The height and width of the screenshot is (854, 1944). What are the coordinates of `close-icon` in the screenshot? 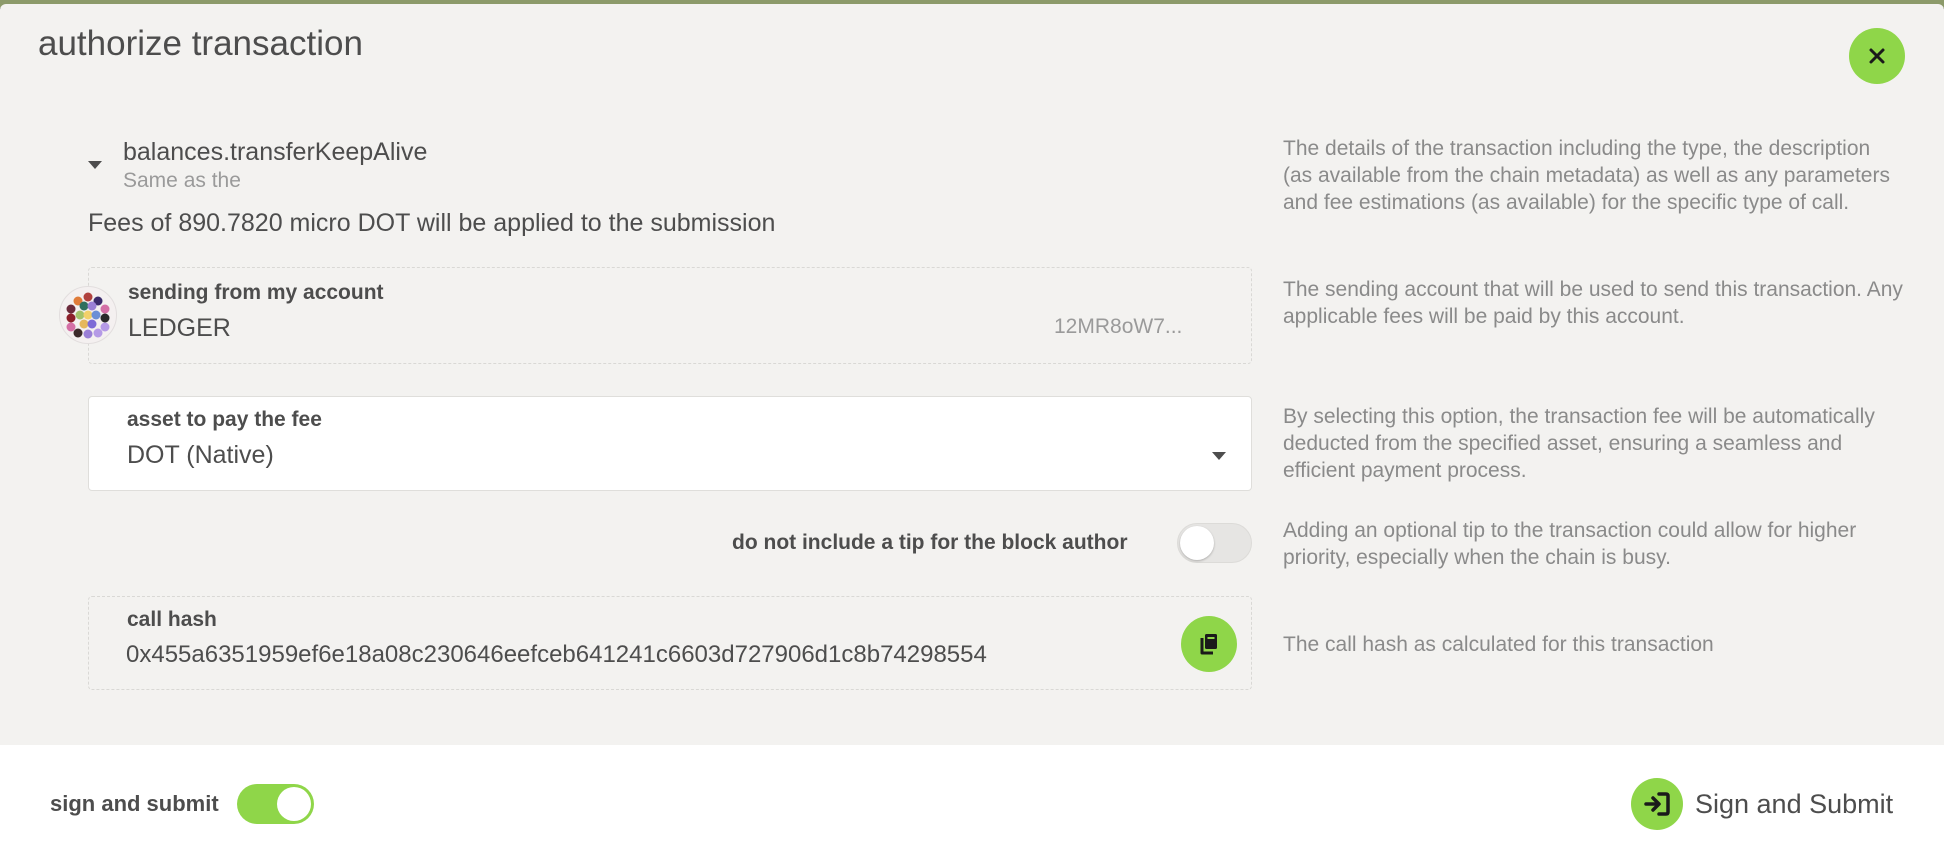 It's located at (1877, 56).